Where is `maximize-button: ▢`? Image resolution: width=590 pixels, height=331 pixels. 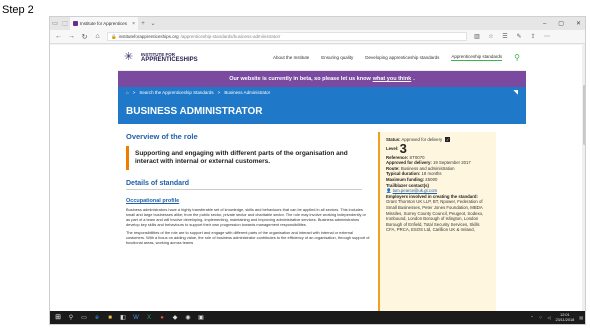 maximize-button: ▢ is located at coordinates (561, 23).